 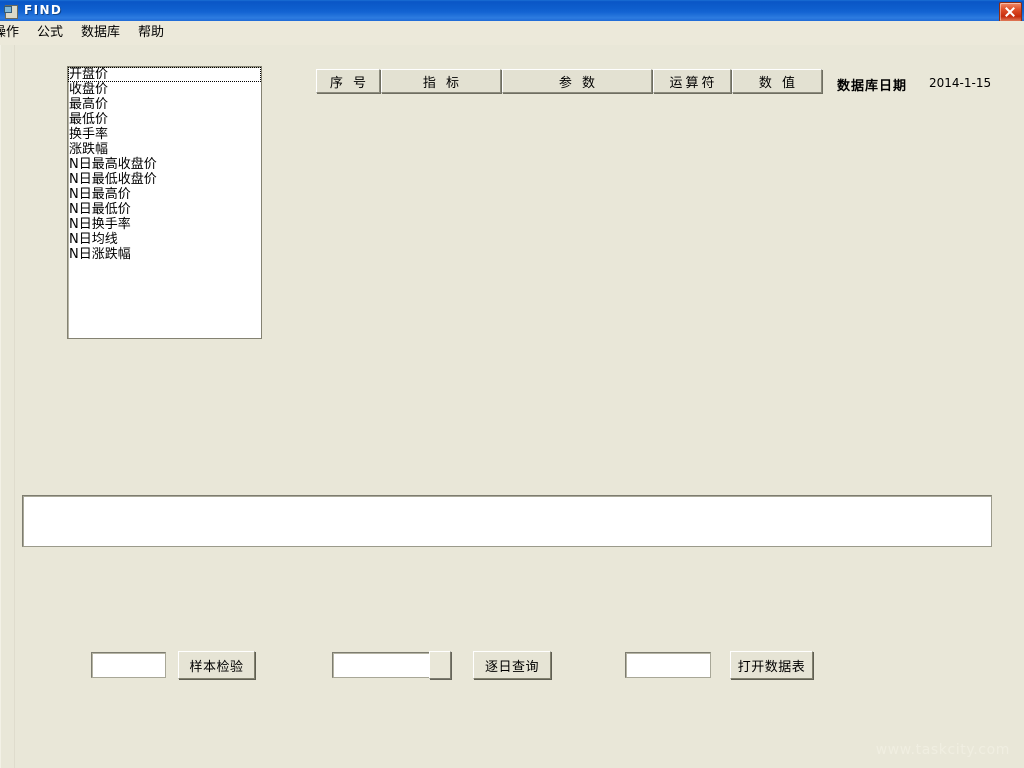 I want to click on list-item: N日换手率, so click(x=164, y=224).